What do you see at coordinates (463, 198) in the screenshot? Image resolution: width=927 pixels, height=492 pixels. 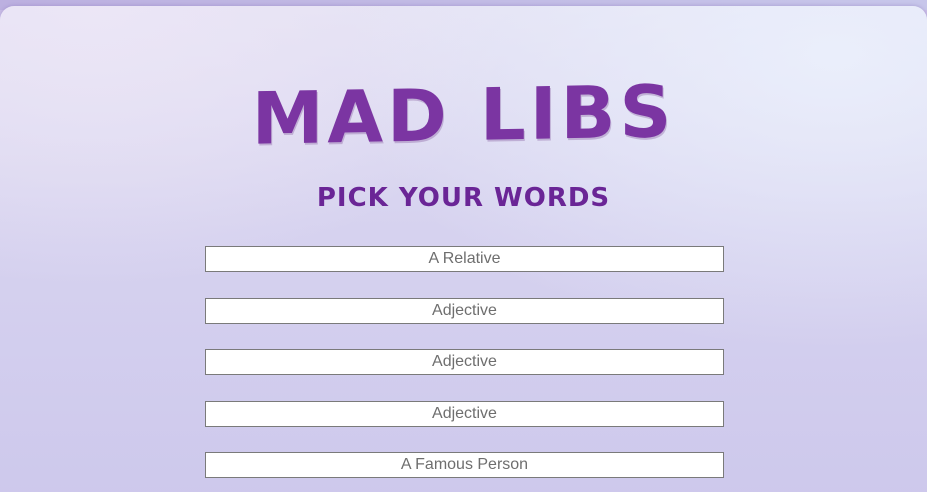 I see `page-subtitle: PICK YOUR WORDS` at bounding box center [463, 198].